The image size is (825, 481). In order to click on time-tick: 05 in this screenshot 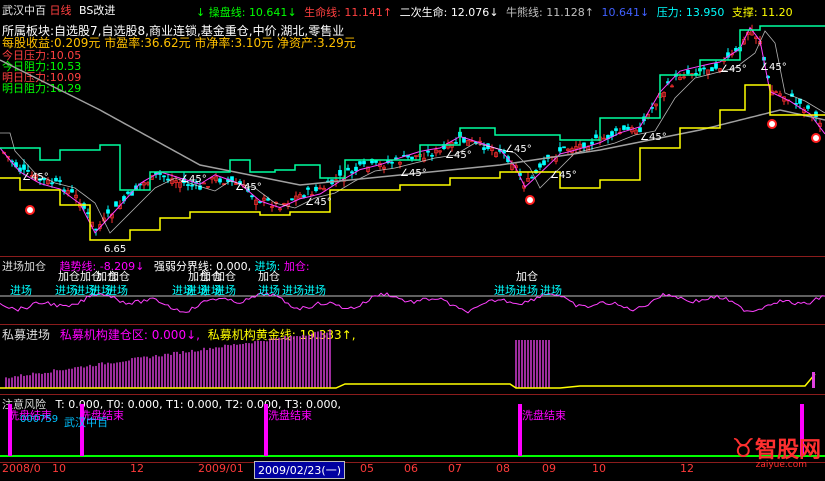, I will do `click(367, 468)`.